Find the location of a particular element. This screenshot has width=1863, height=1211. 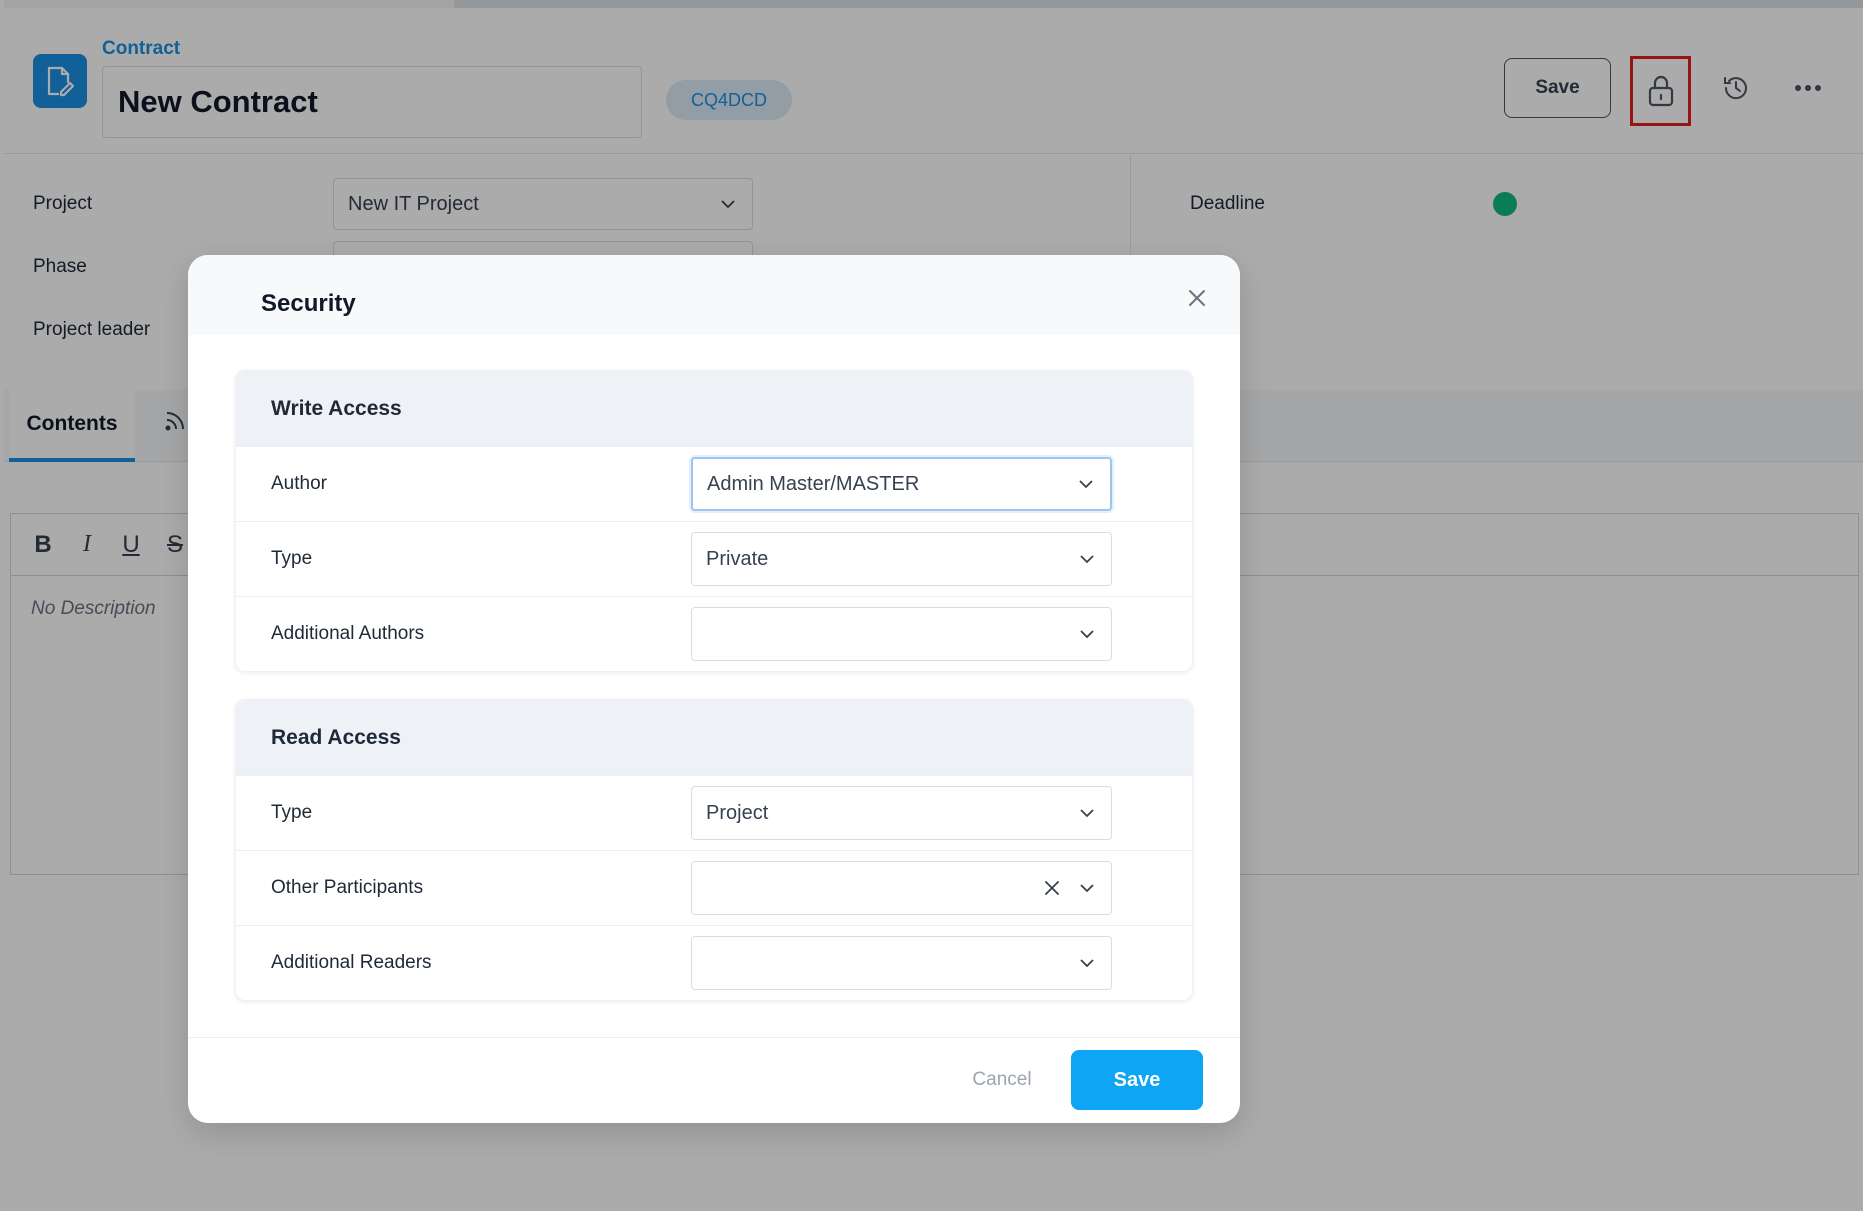

write-access-heading: Write Access is located at coordinates (714, 408).